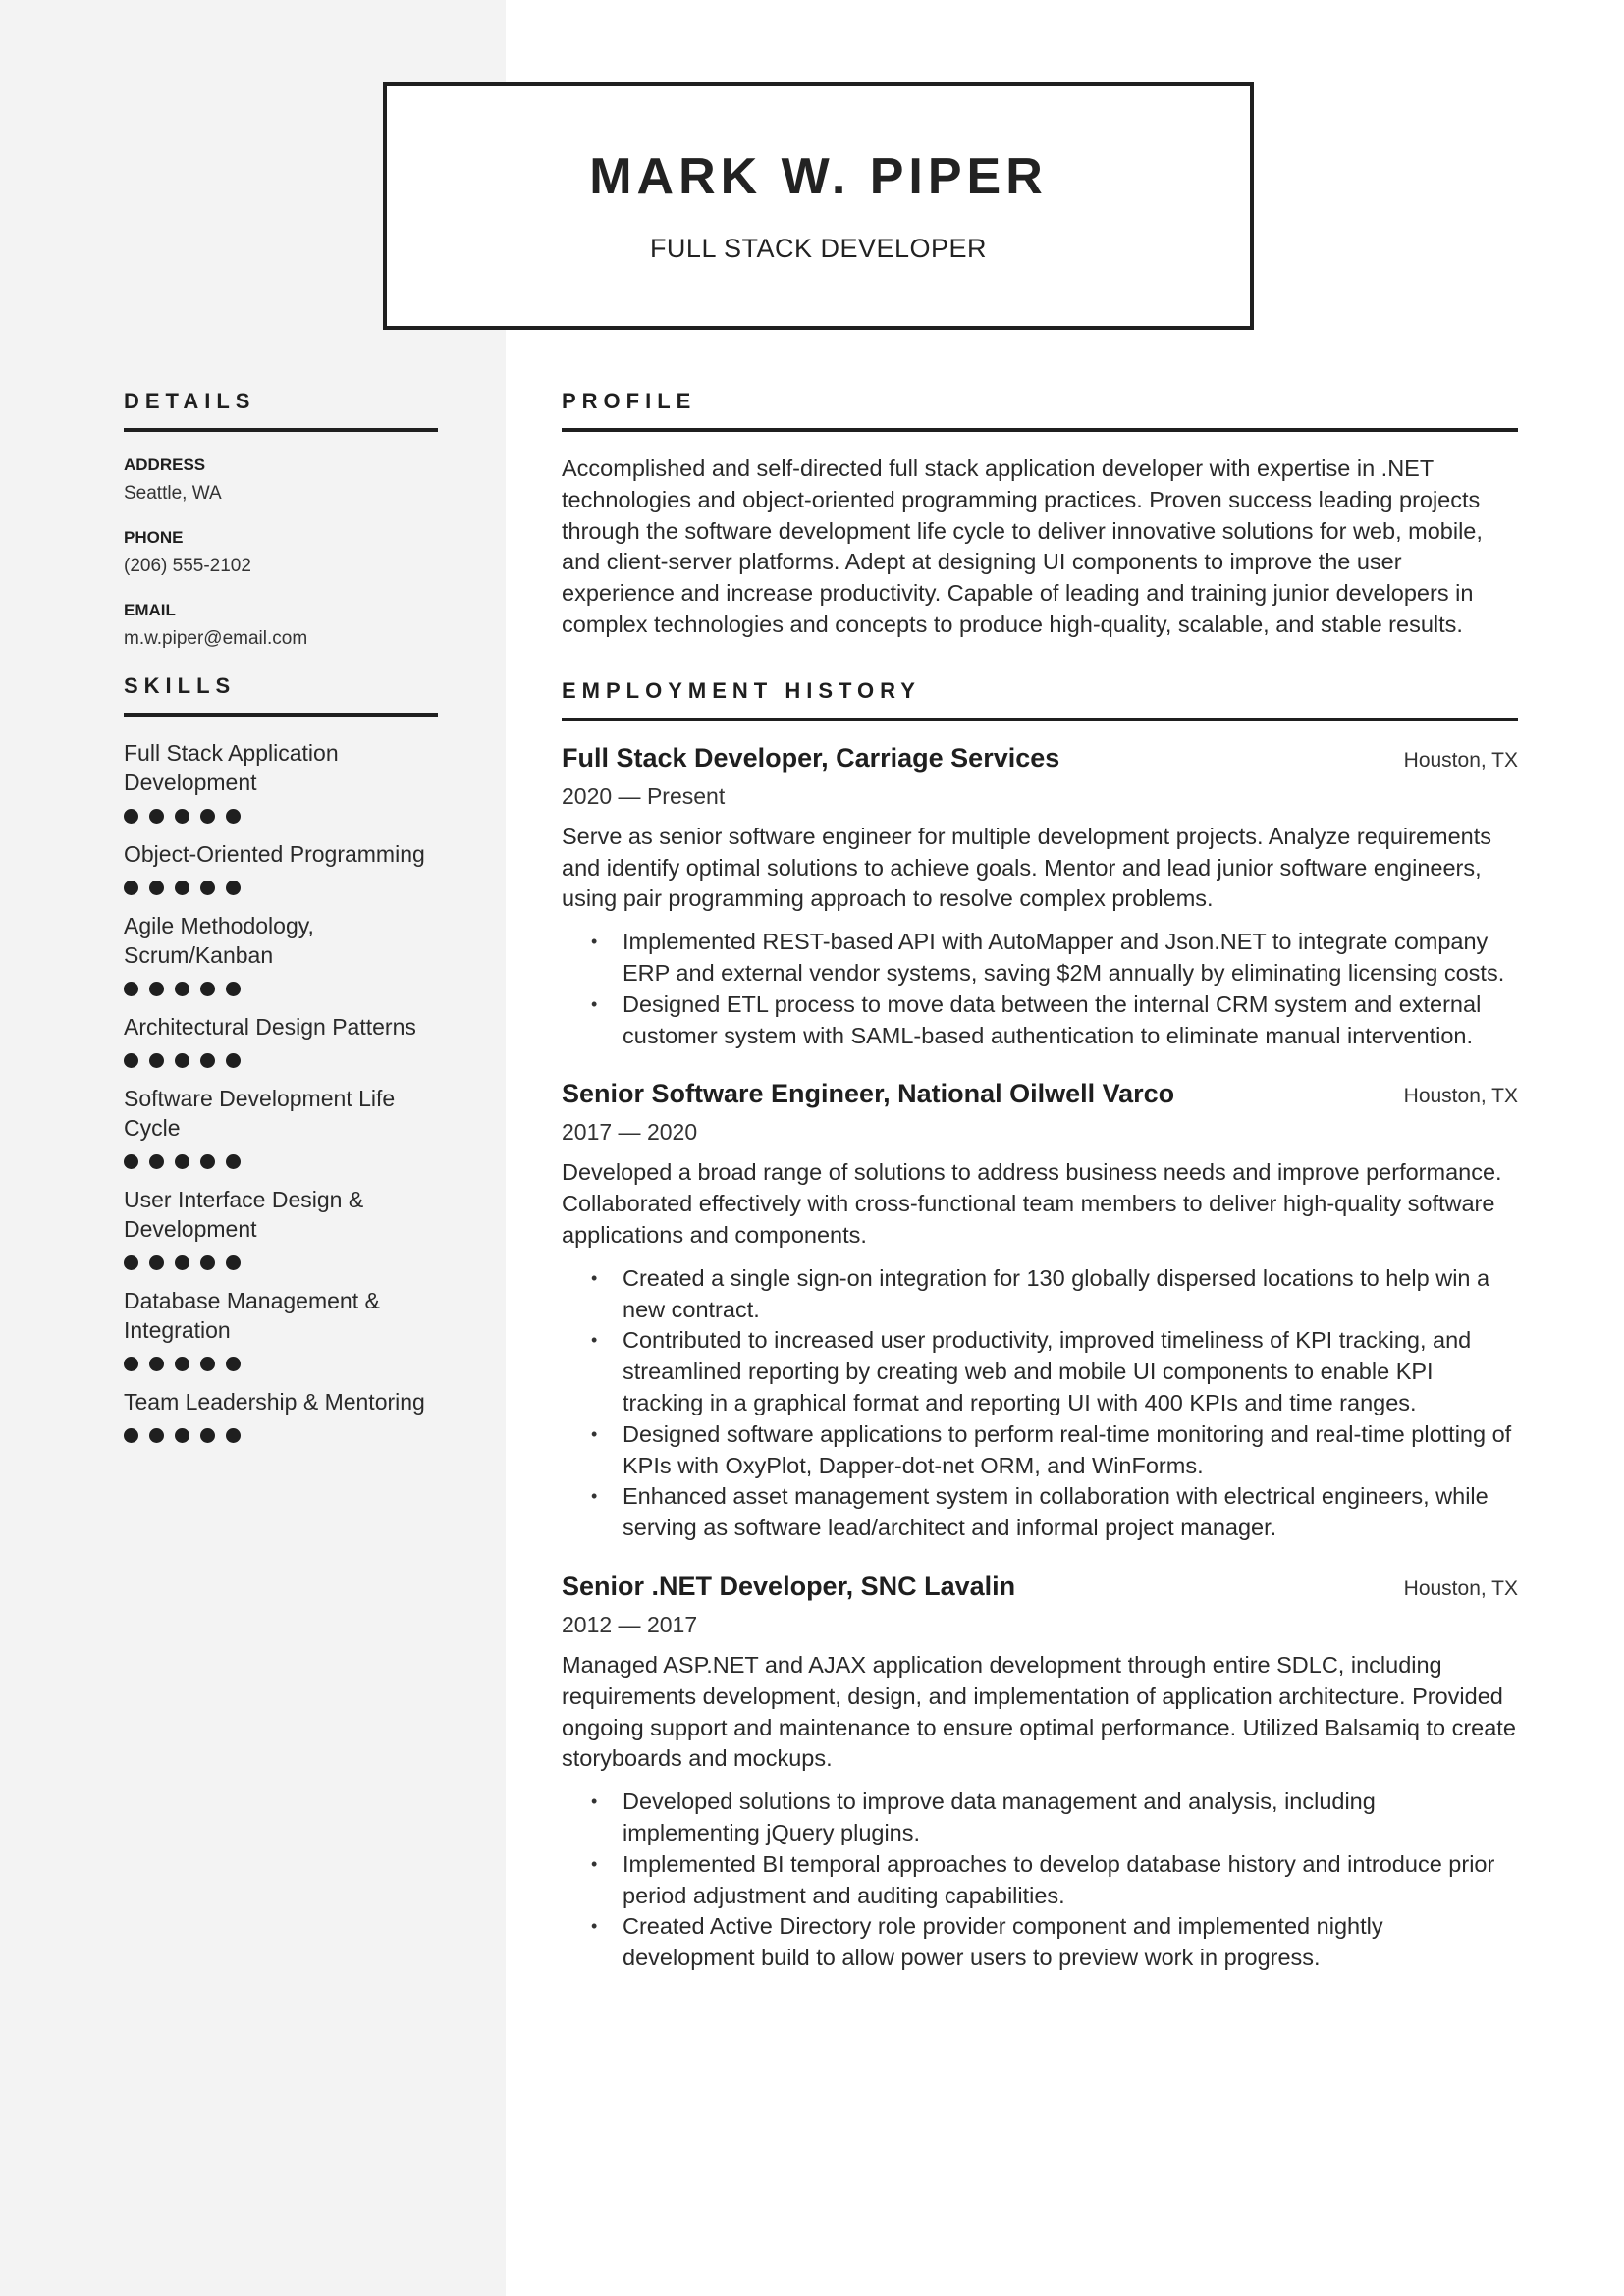  What do you see at coordinates (187, 566) in the screenshot?
I see `phone-value: (206) 555-2102` at bounding box center [187, 566].